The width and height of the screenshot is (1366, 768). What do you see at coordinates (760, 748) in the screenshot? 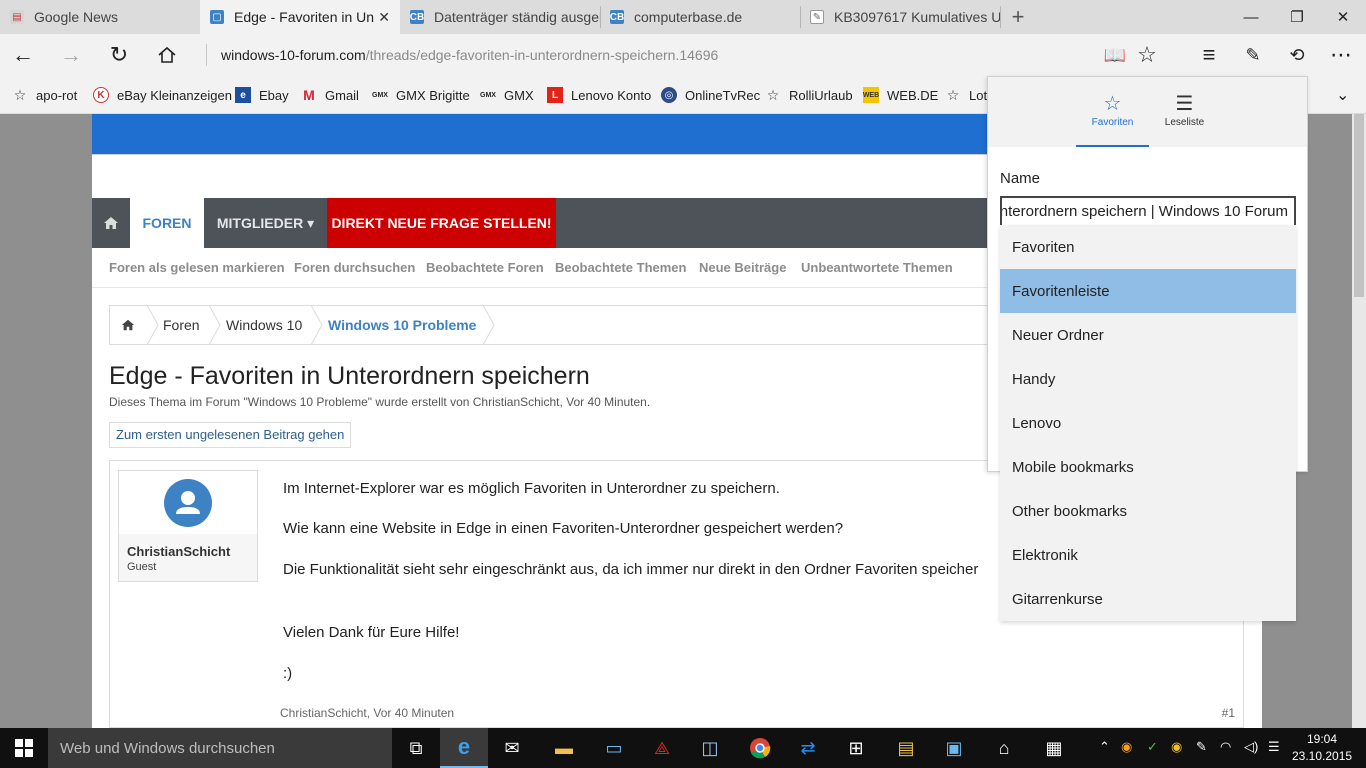
I see `taskbar-chrome` at bounding box center [760, 748].